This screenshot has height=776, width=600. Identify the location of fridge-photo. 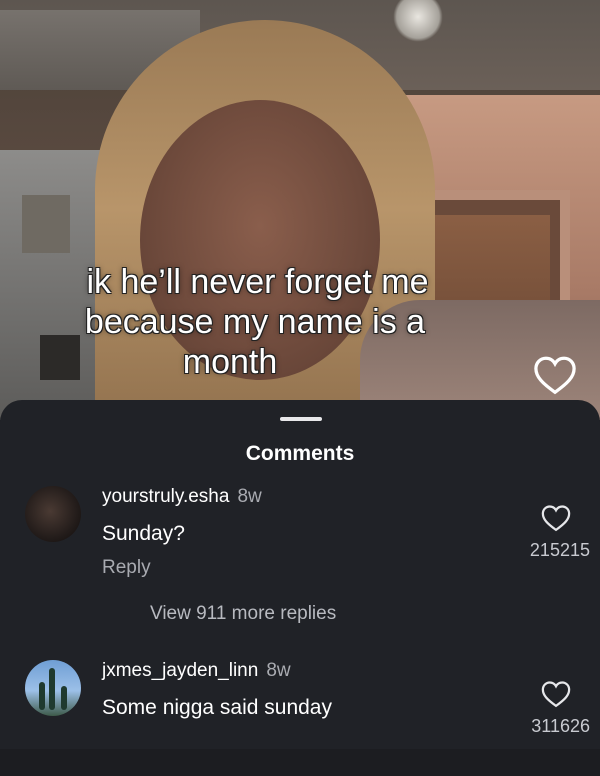
(46, 224).